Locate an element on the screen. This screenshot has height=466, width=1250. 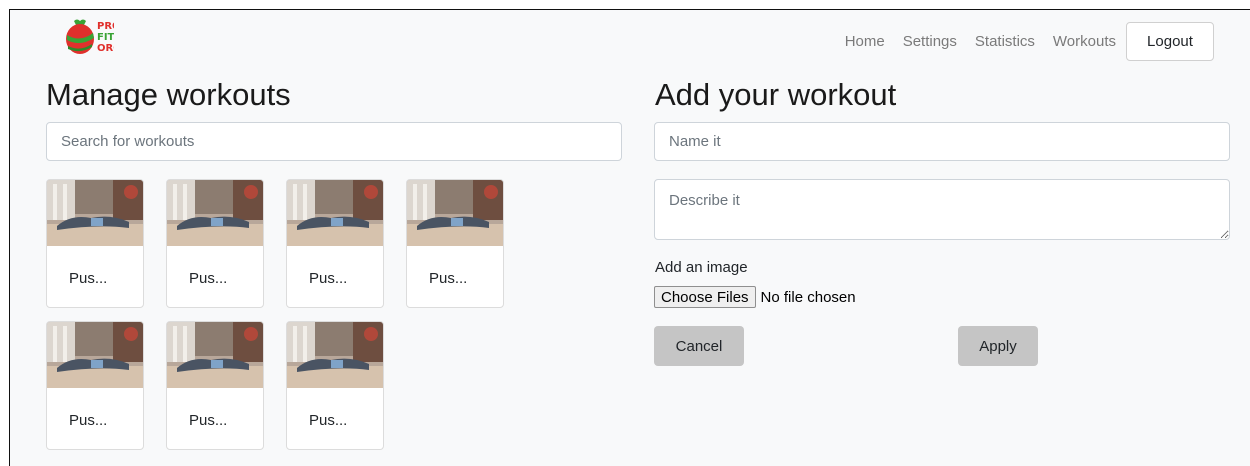
logo-text-oro: ORO is located at coordinates (105, 48).